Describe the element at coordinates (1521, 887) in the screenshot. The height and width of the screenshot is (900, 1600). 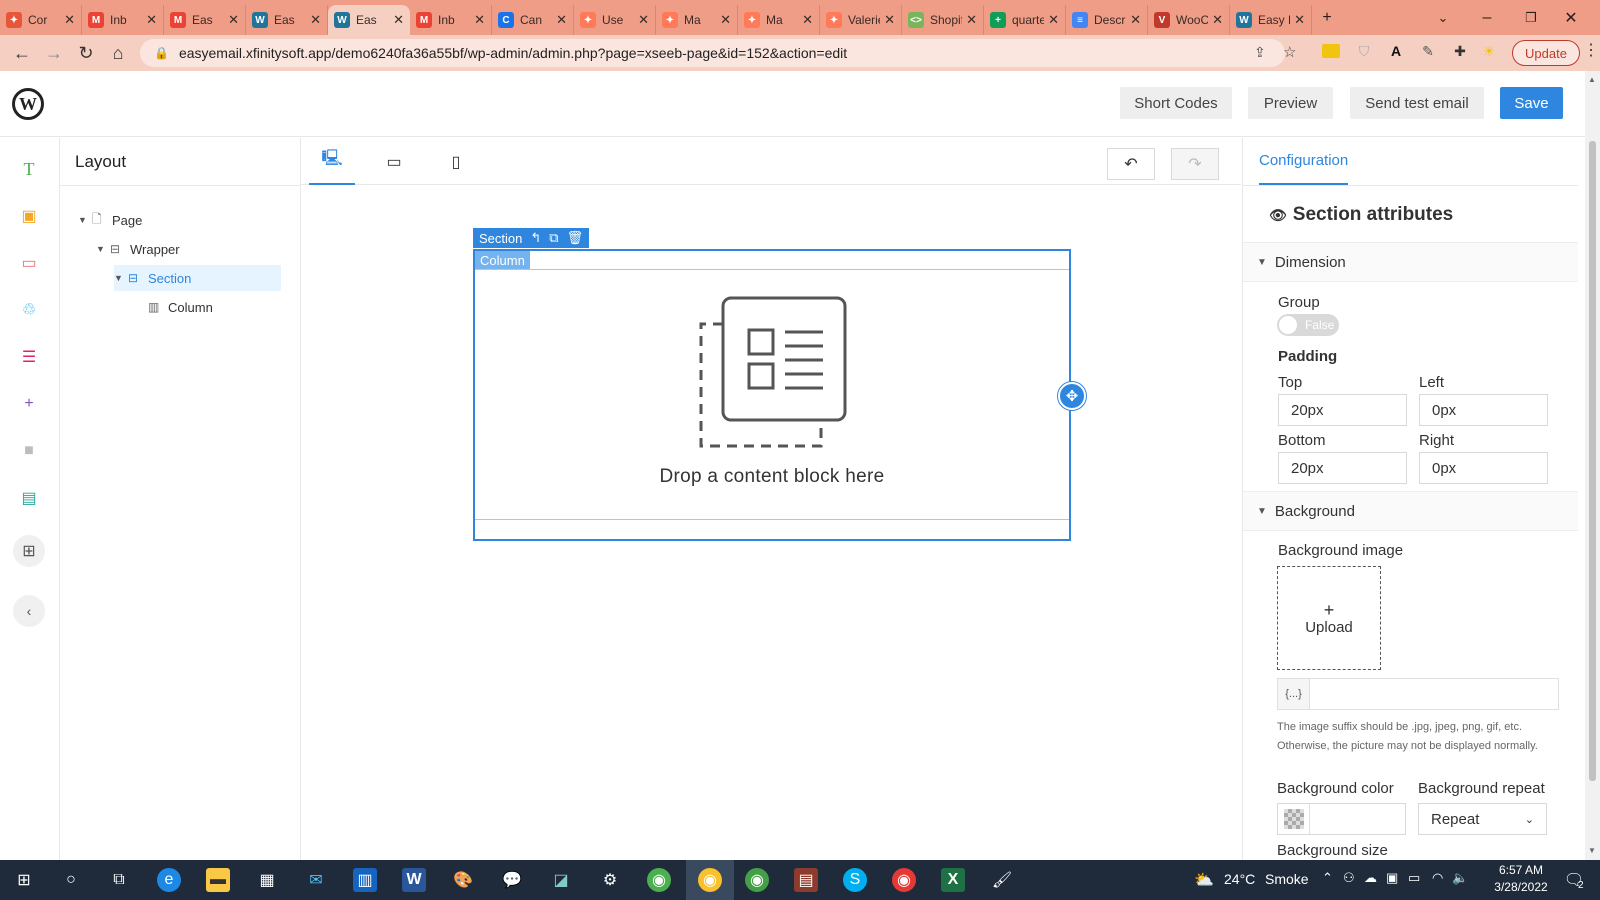
I see `clock-date: 3/28/2022` at that location.